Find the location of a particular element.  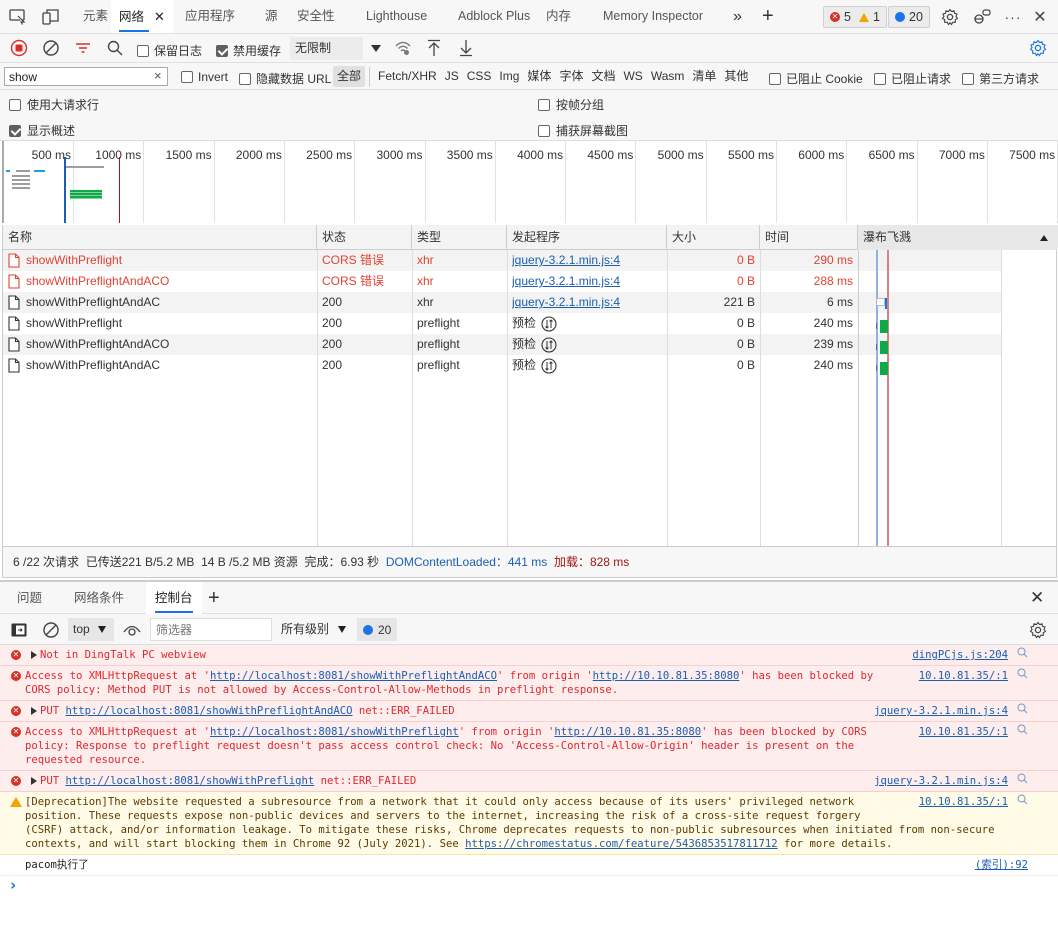

column-header-size: 大小 is located at coordinates (713, 237).